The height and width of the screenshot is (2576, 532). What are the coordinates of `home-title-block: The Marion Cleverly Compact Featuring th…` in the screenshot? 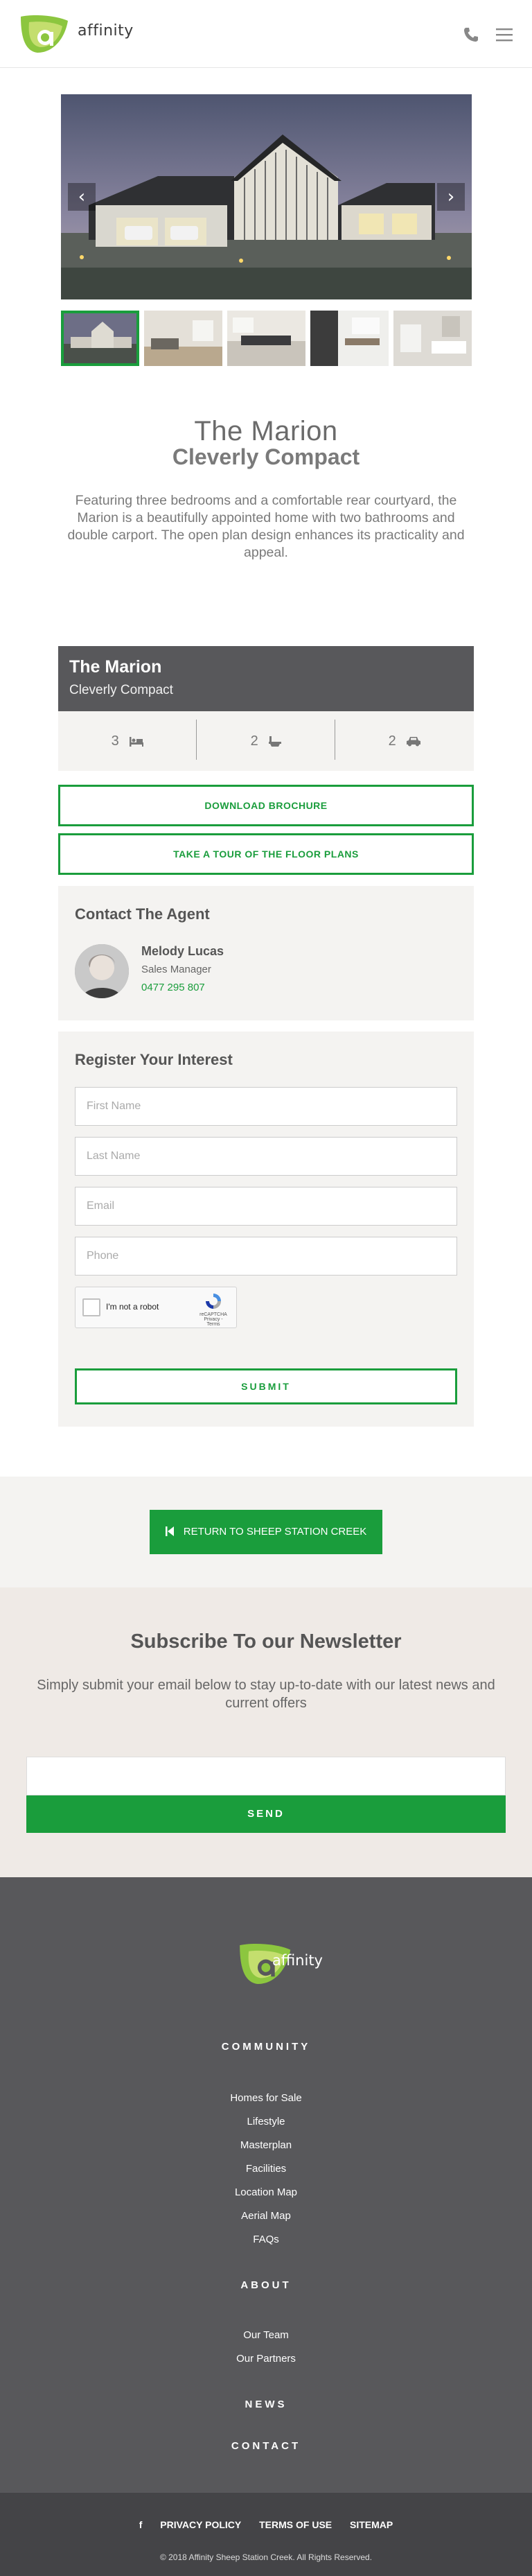 It's located at (266, 489).